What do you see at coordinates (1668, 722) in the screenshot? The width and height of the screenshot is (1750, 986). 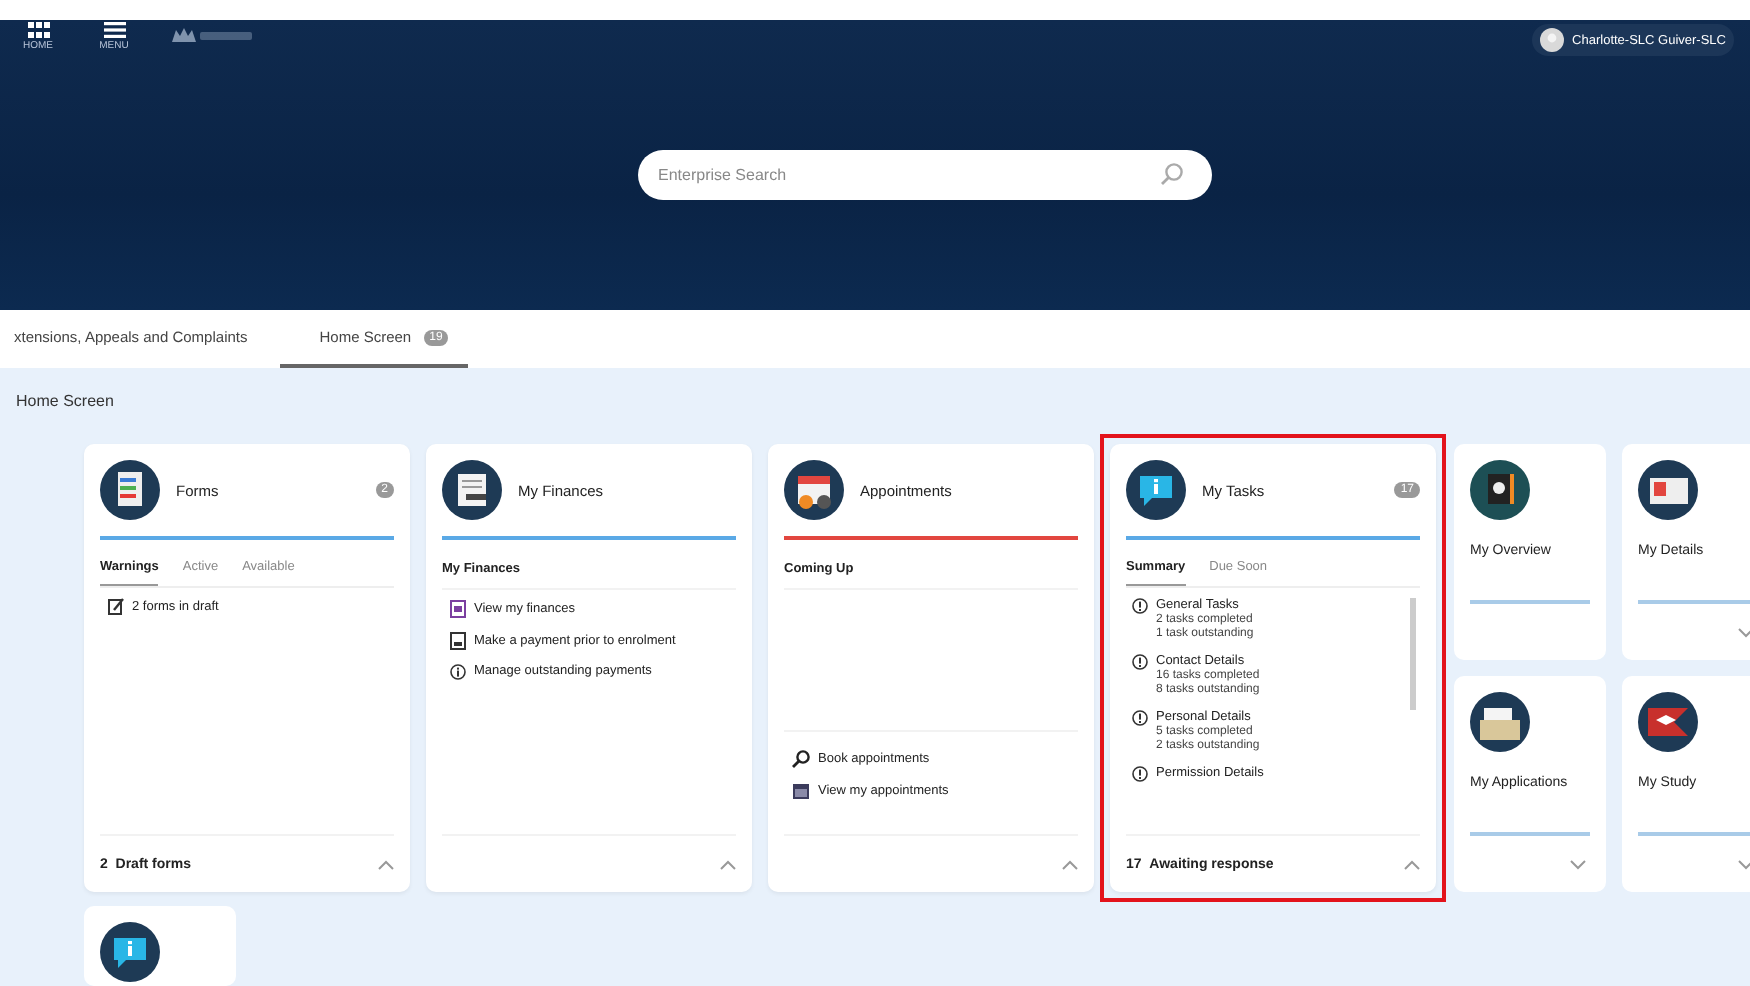 I see `graduation-cap-icon` at bounding box center [1668, 722].